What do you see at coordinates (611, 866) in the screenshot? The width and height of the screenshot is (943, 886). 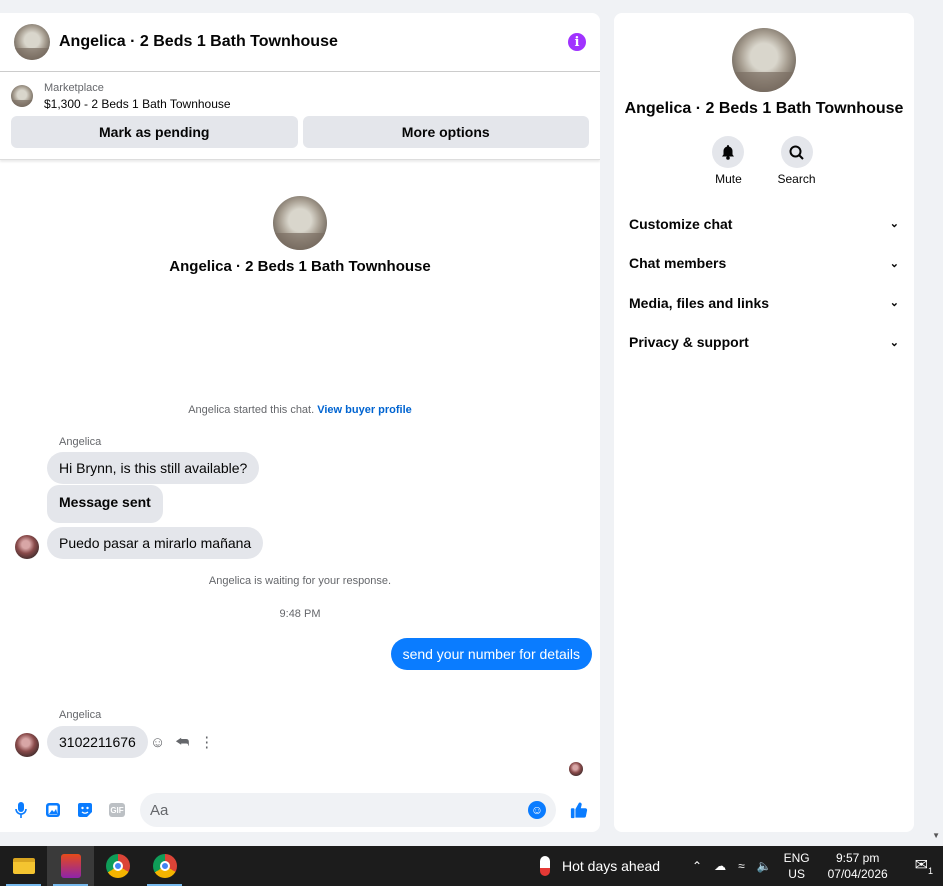 I see `weather-text: Hot days ahead` at bounding box center [611, 866].